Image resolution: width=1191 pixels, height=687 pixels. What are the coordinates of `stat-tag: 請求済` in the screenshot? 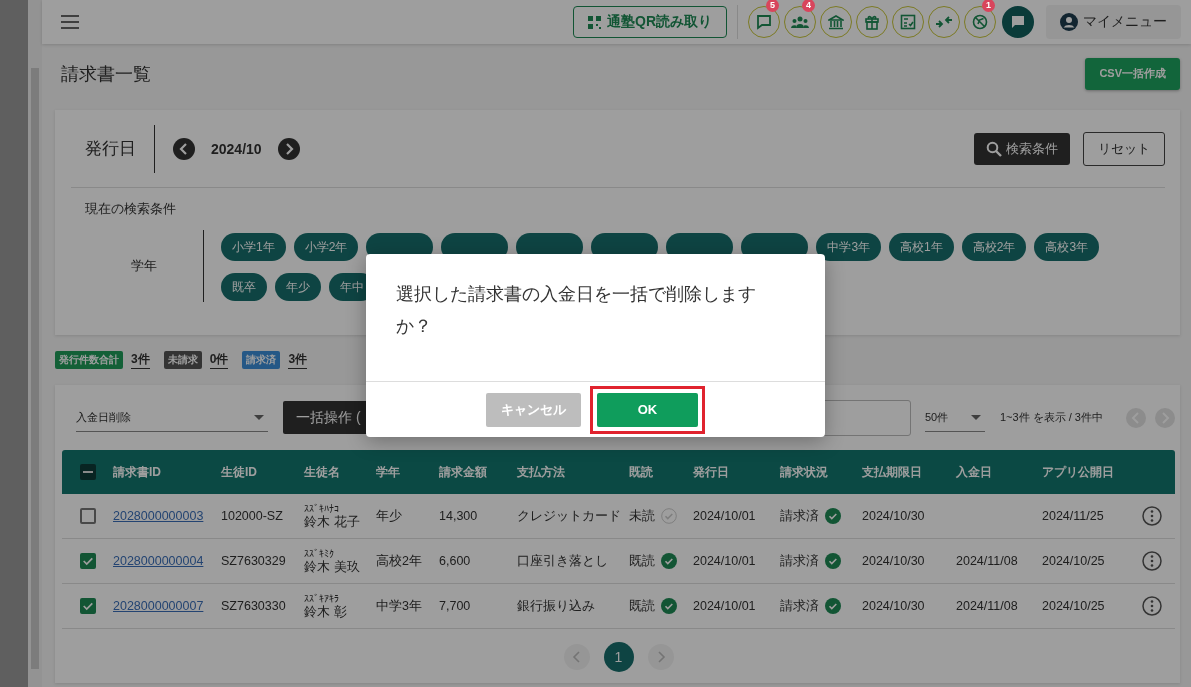 It's located at (261, 360).